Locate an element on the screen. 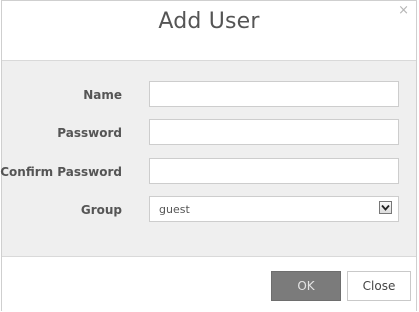 This screenshot has width=419, height=312. group-row: Group guest is located at coordinates (209, 211).